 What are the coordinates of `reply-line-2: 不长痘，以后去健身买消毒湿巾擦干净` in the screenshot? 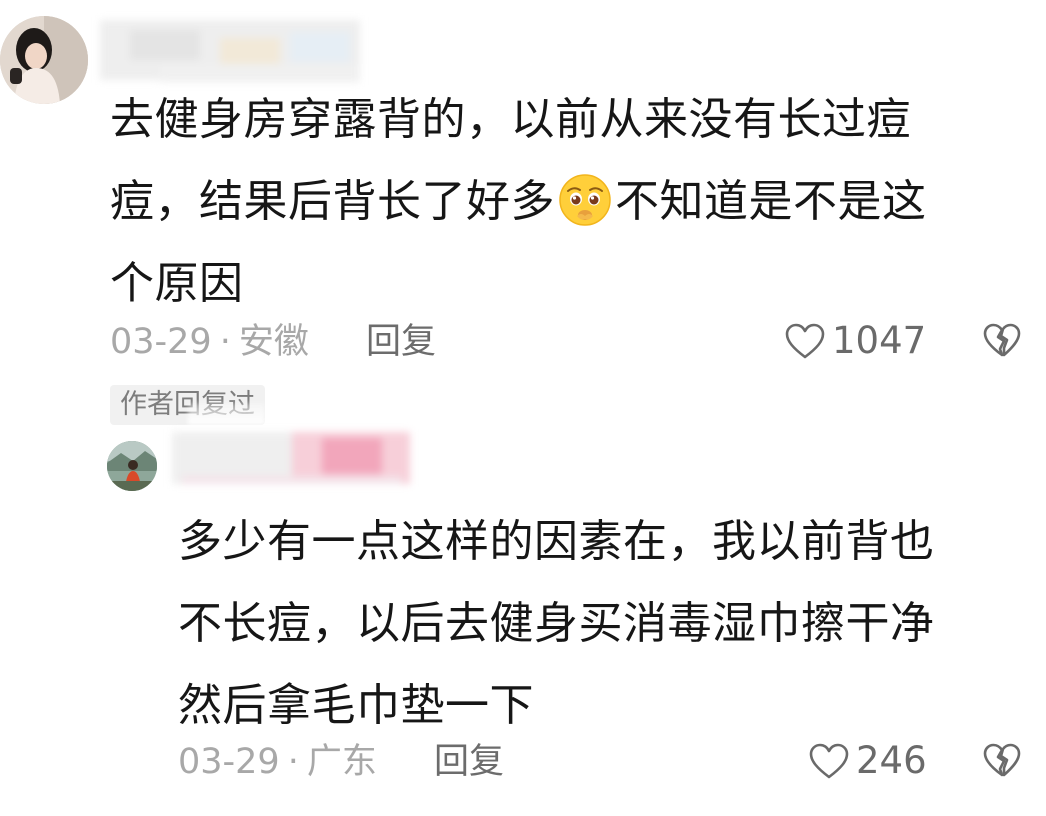 It's located at (556, 623).